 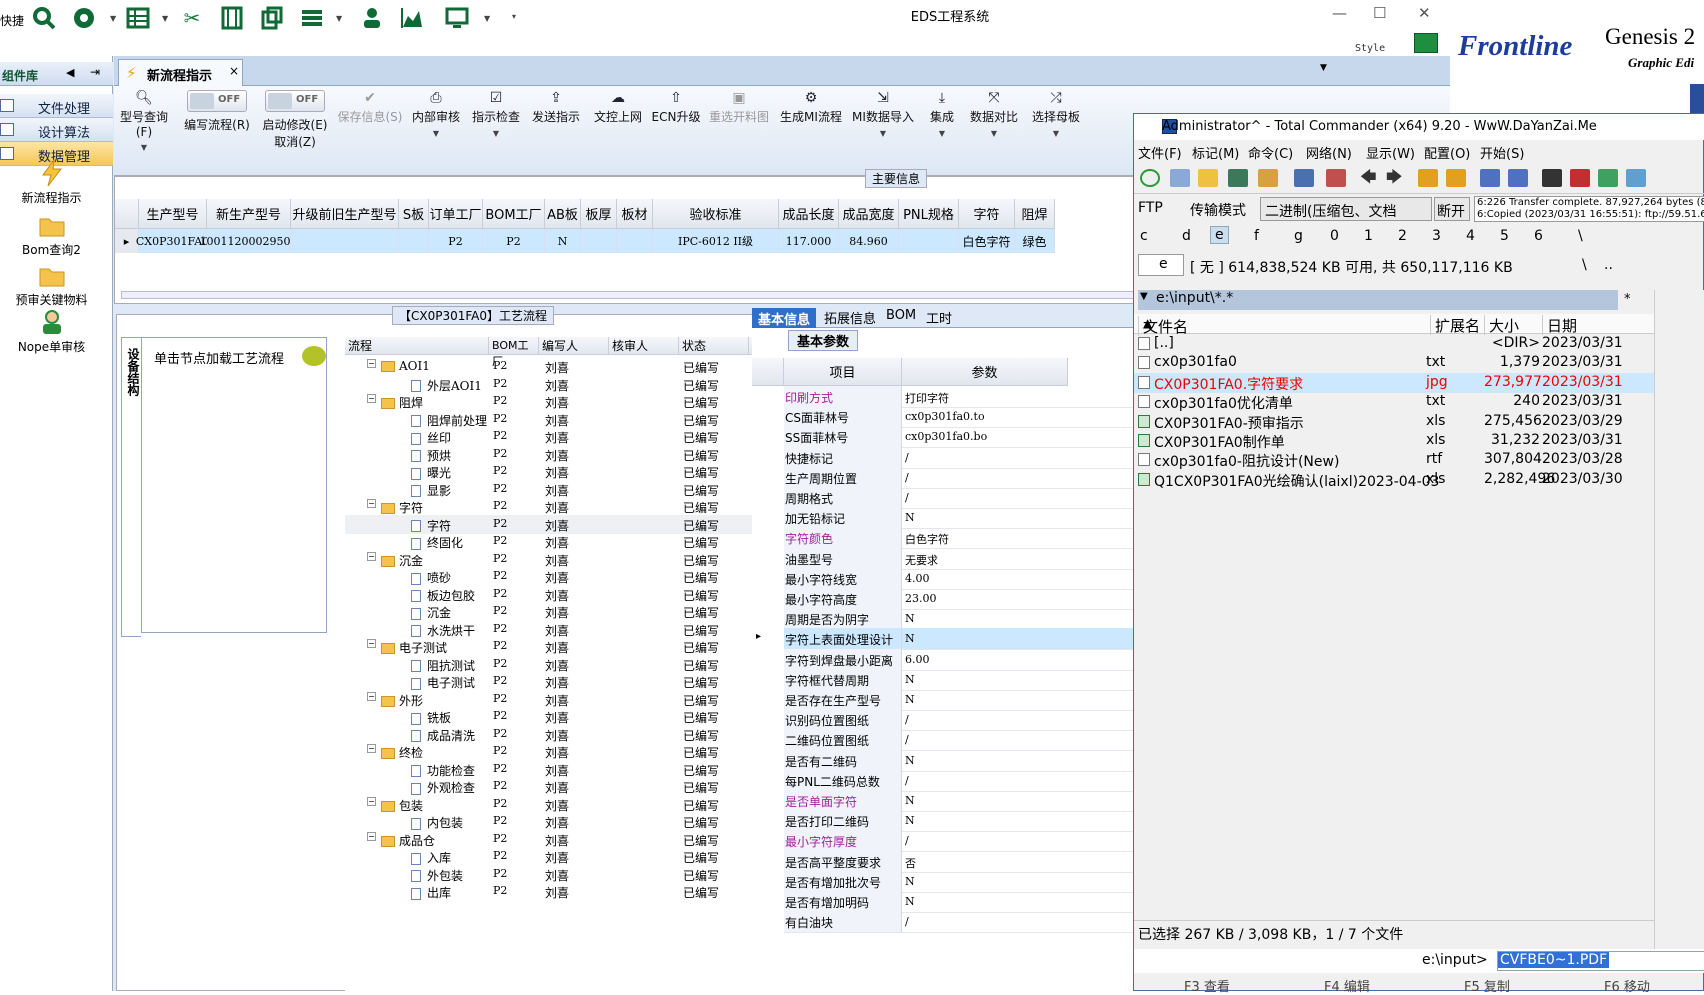 I want to click on up-button: .., so click(x=1608, y=265).